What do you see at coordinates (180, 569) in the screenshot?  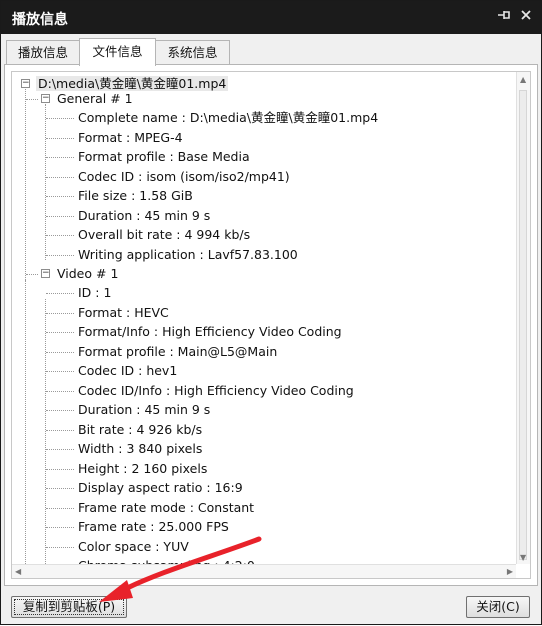 I see `red-annotation-arrow` at bounding box center [180, 569].